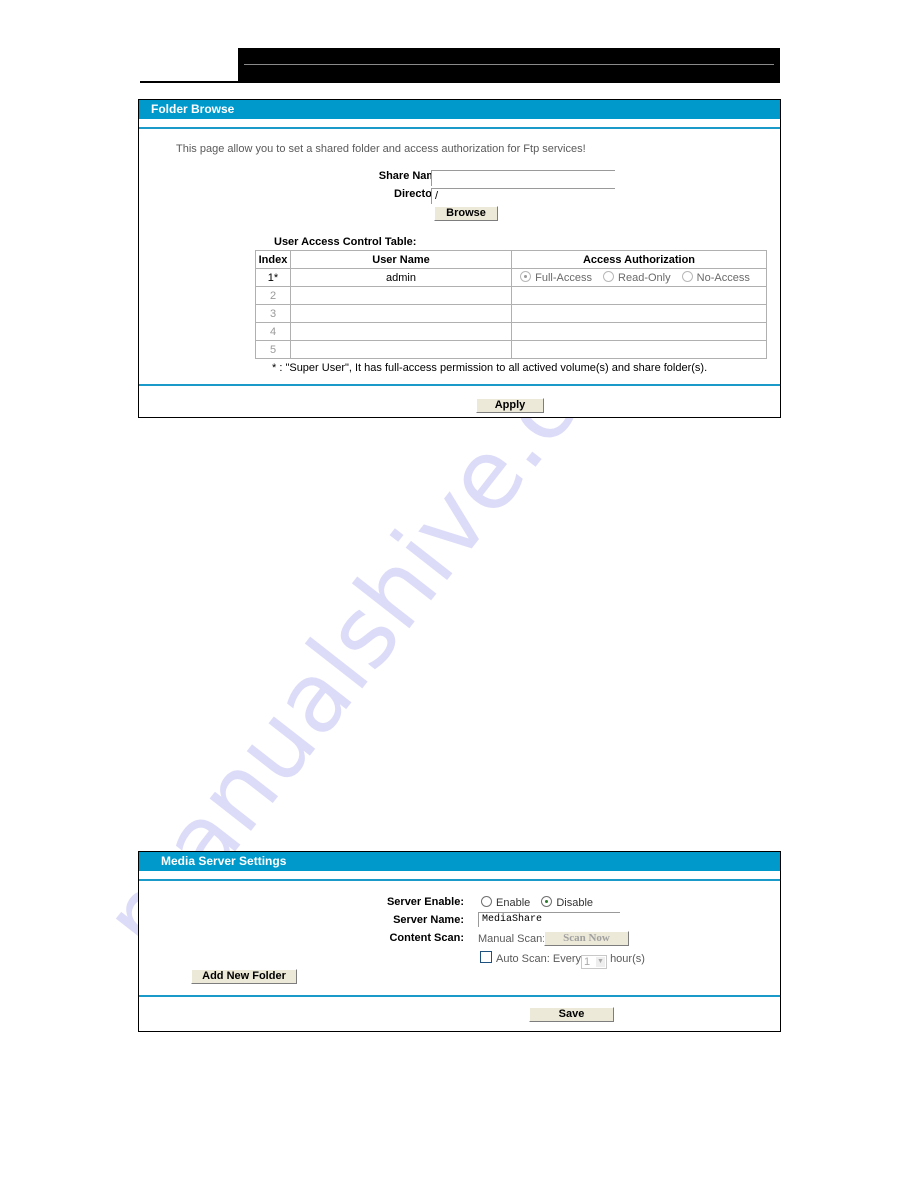 The image size is (918, 1188). What do you see at coordinates (523, 178) in the screenshot?
I see `share-name-input` at bounding box center [523, 178].